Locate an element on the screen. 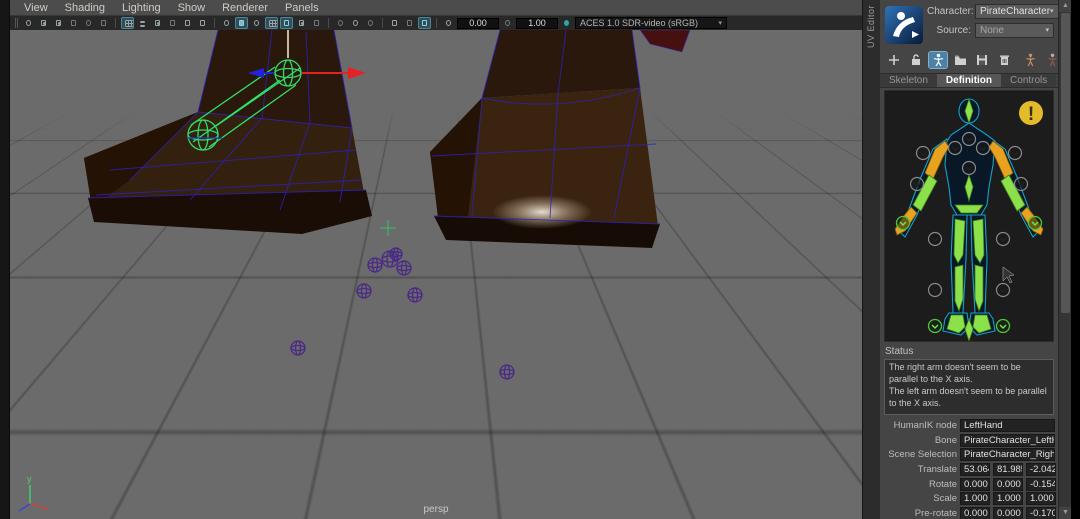  tab-controls: Controls is located at coordinates (1028, 80).